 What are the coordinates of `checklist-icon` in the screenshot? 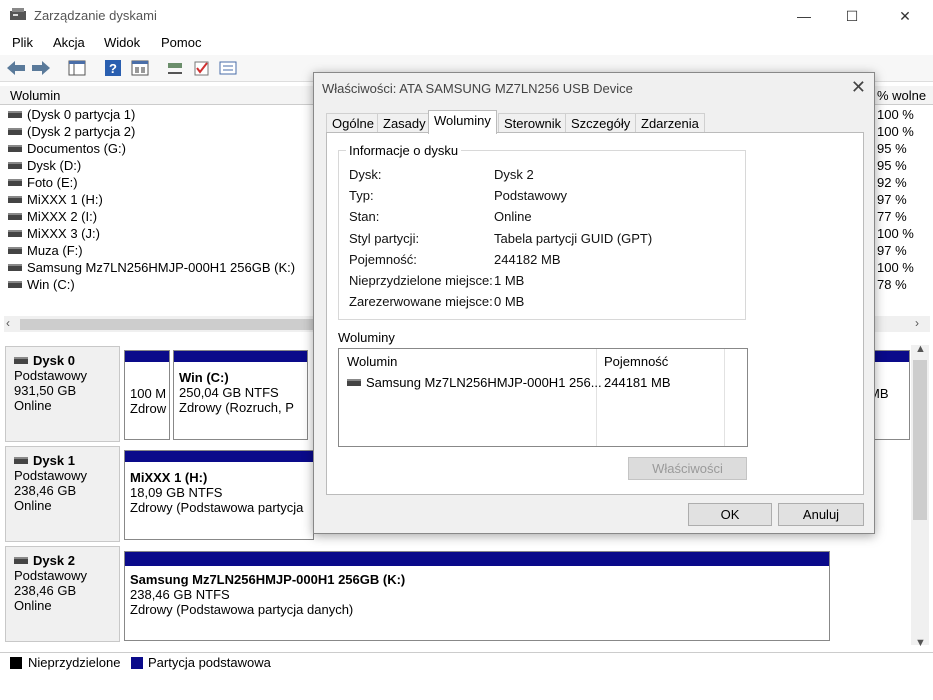 It's located at (202, 68).